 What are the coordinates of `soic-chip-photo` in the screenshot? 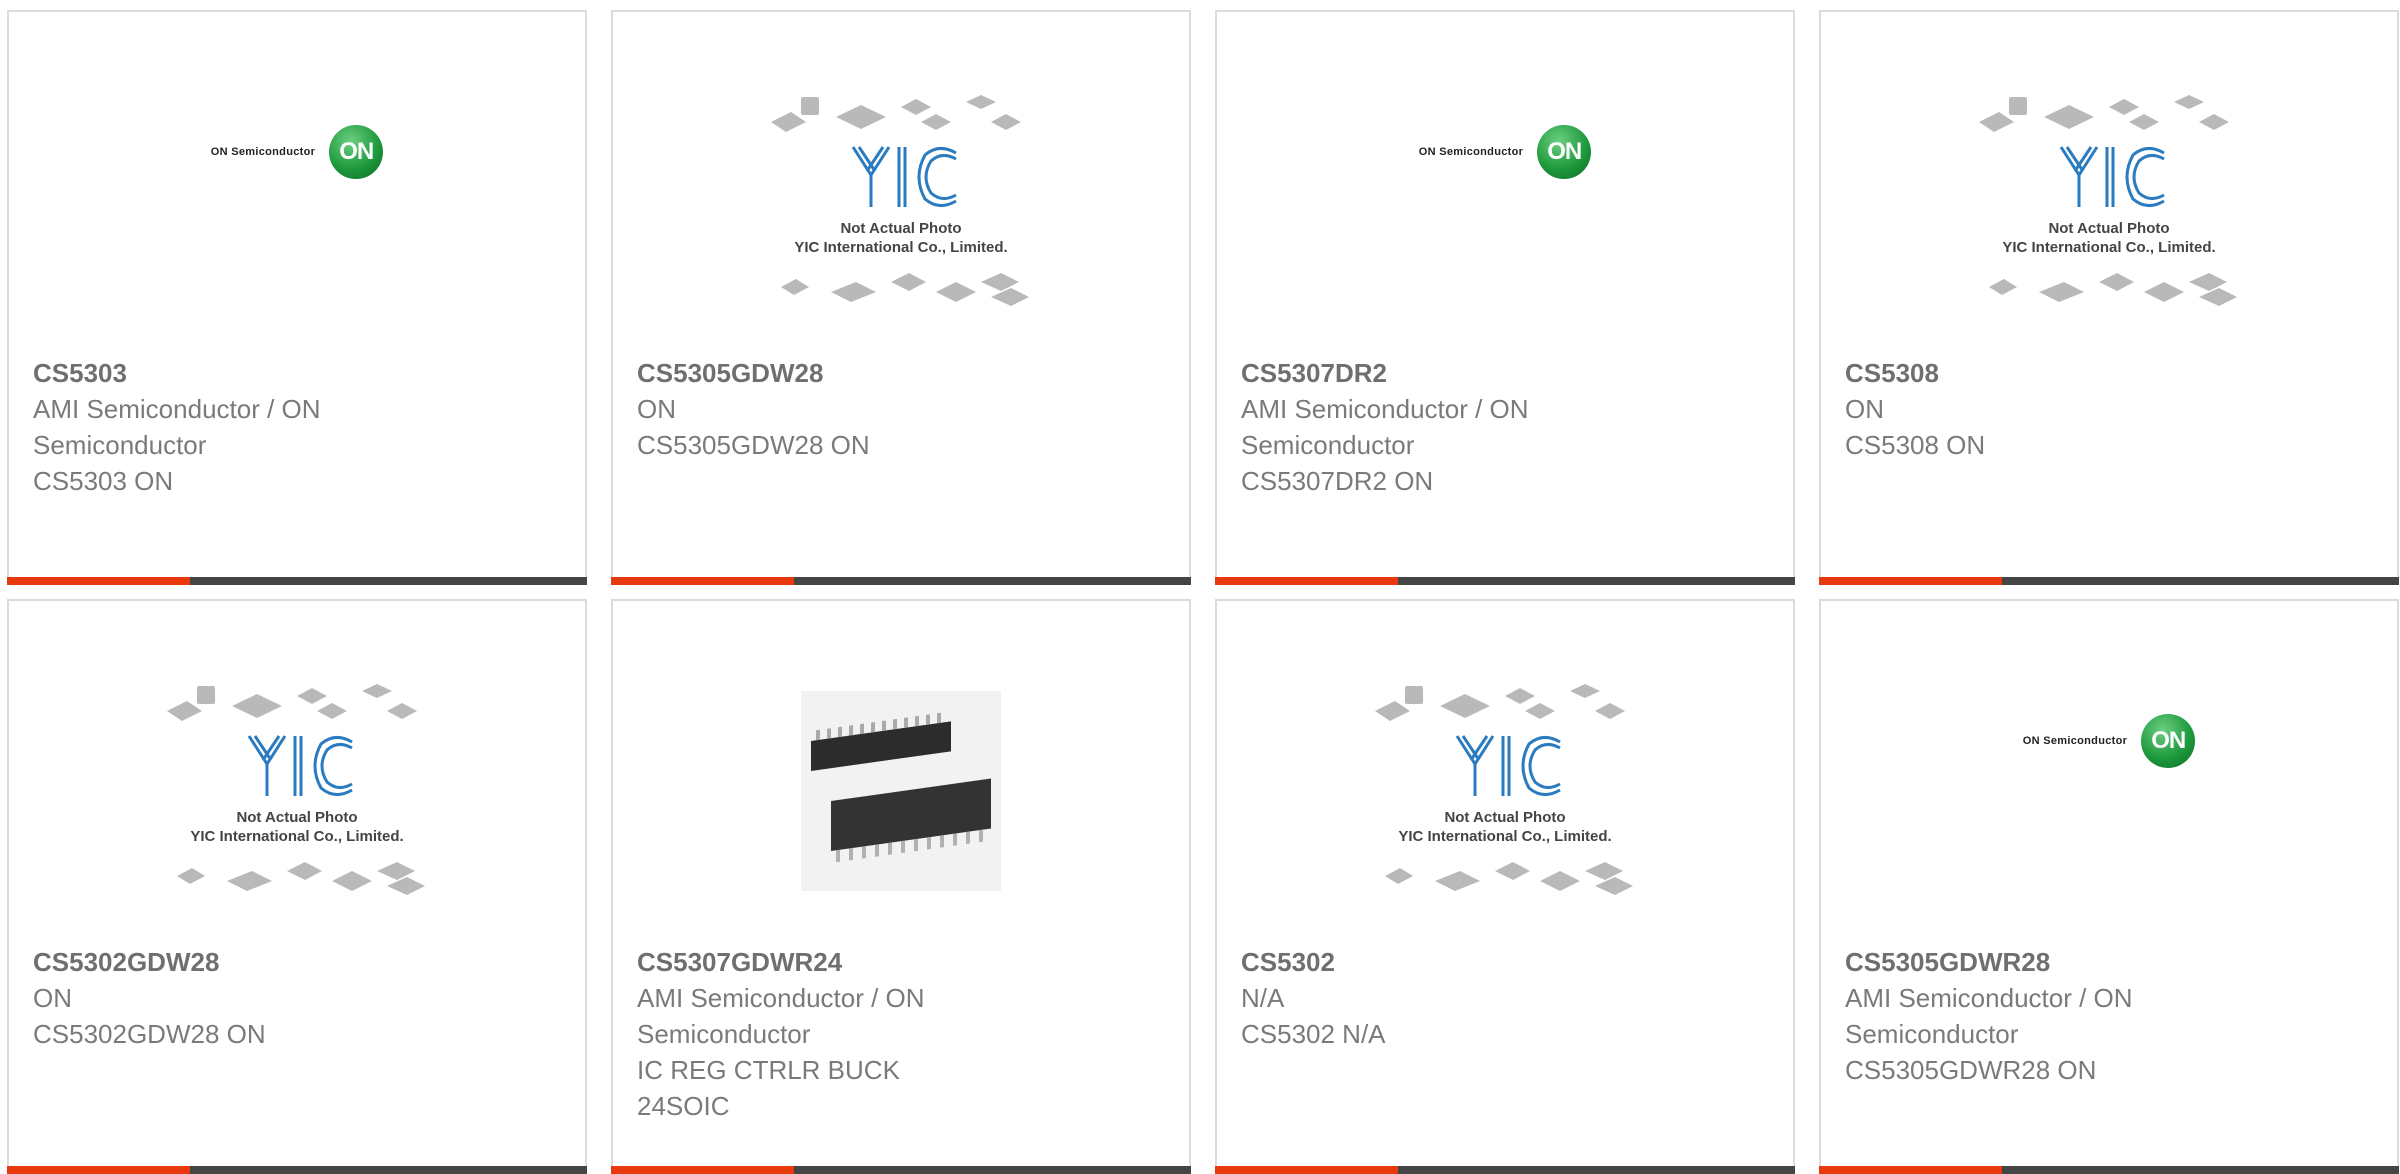 It's located at (901, 791).